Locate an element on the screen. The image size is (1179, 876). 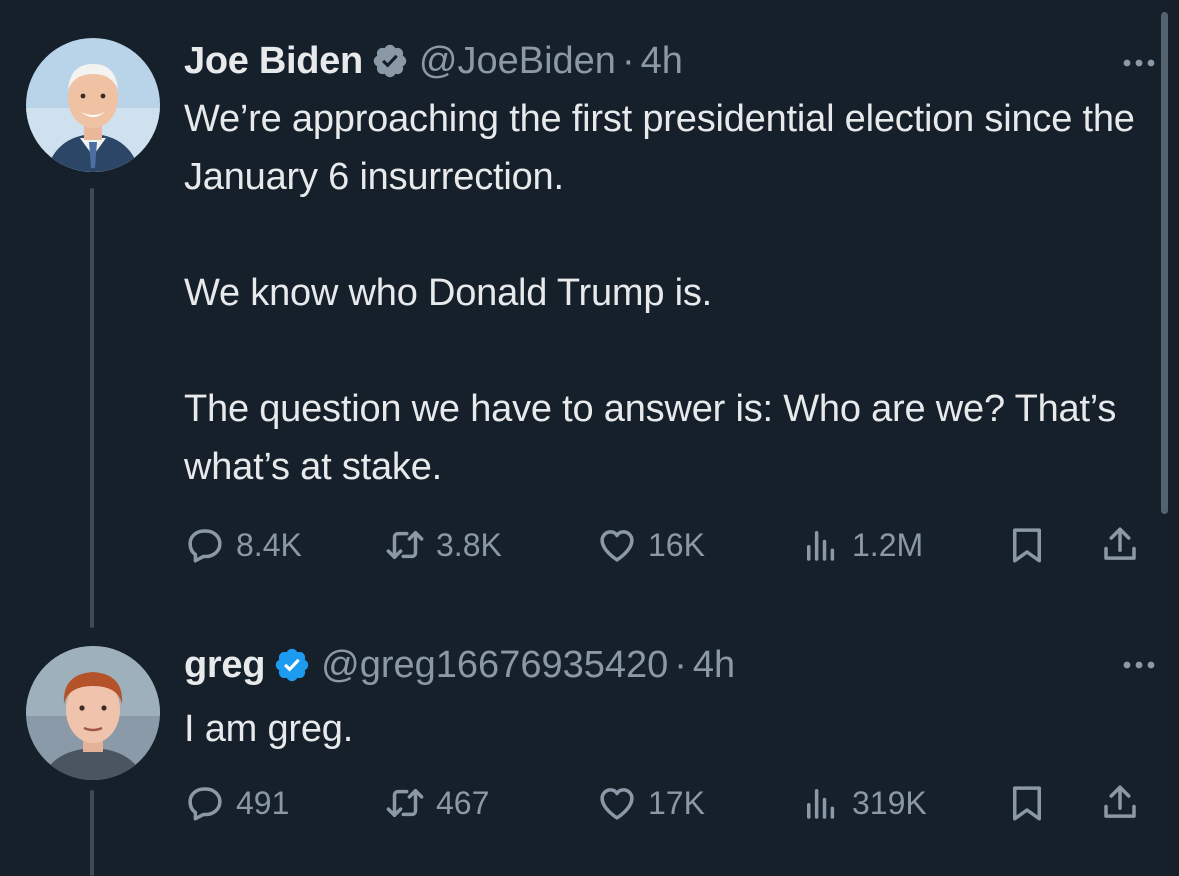
like-button: 17K is located at coordinates (650, 803).